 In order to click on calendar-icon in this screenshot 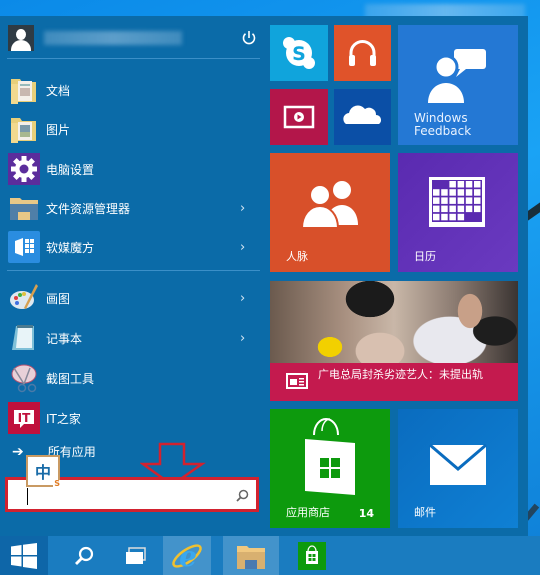, I will do `click(457, 202)`.